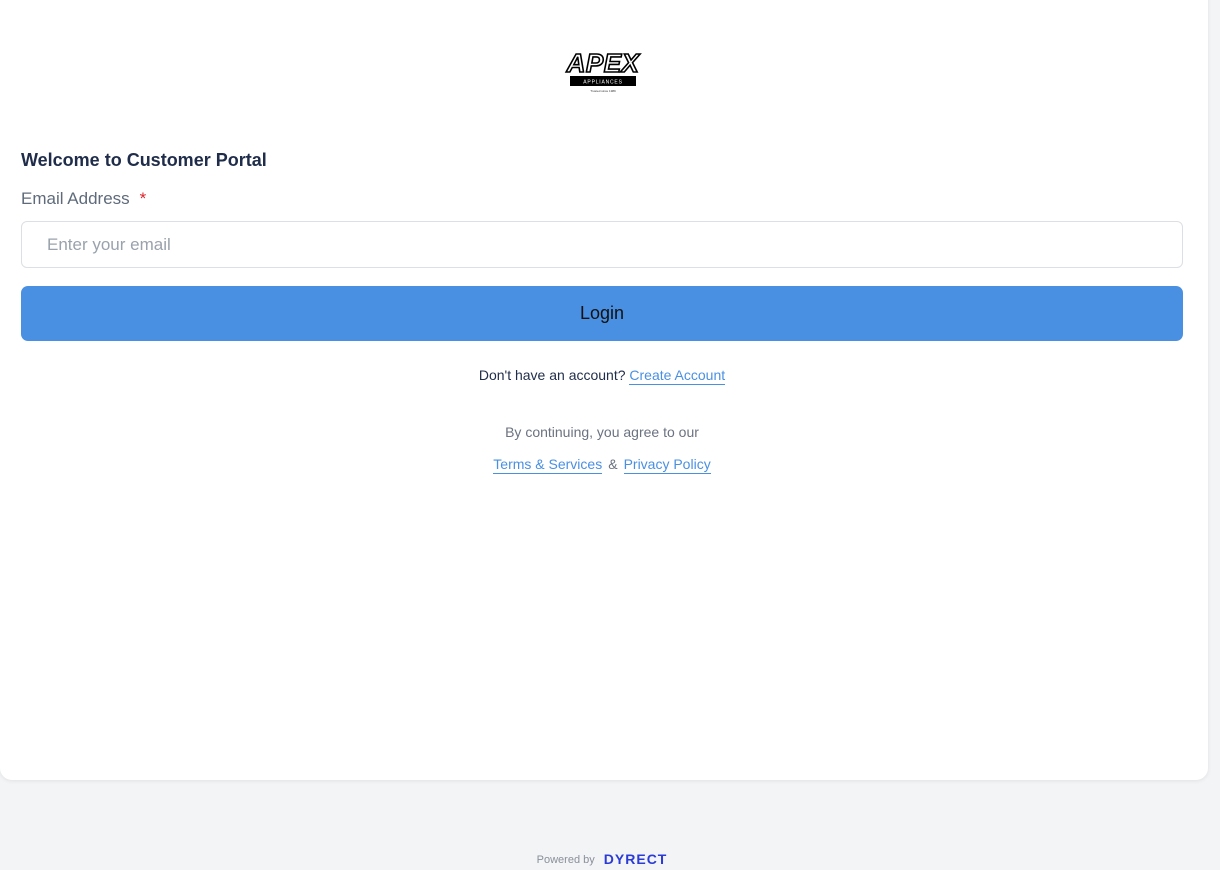 The height and width of the screenshot is (870, 1220). I want to click on email-label: Email Address *, so click(83, 199).